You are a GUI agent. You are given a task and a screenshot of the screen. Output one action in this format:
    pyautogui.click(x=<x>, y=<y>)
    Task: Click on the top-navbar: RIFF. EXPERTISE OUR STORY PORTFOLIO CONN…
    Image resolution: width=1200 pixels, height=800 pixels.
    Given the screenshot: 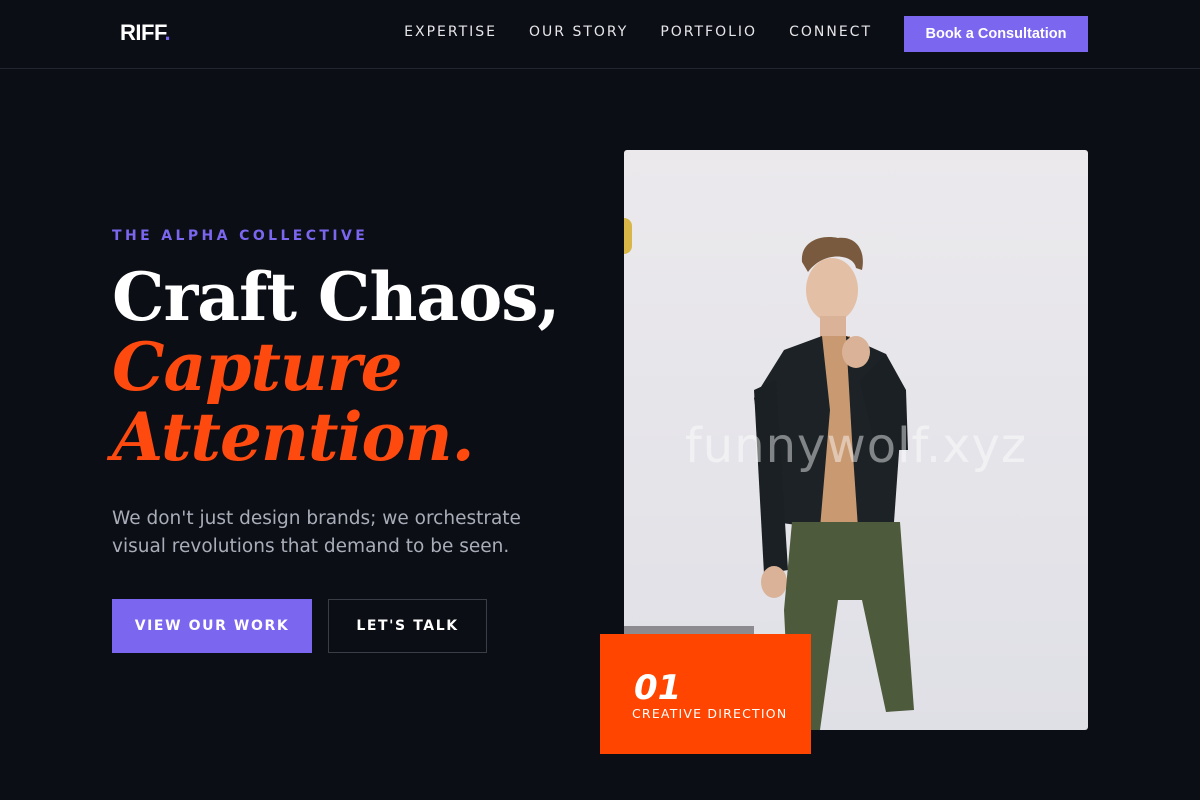 What is the action you would take?
    pyautogui.click(x=600, y=34)
    